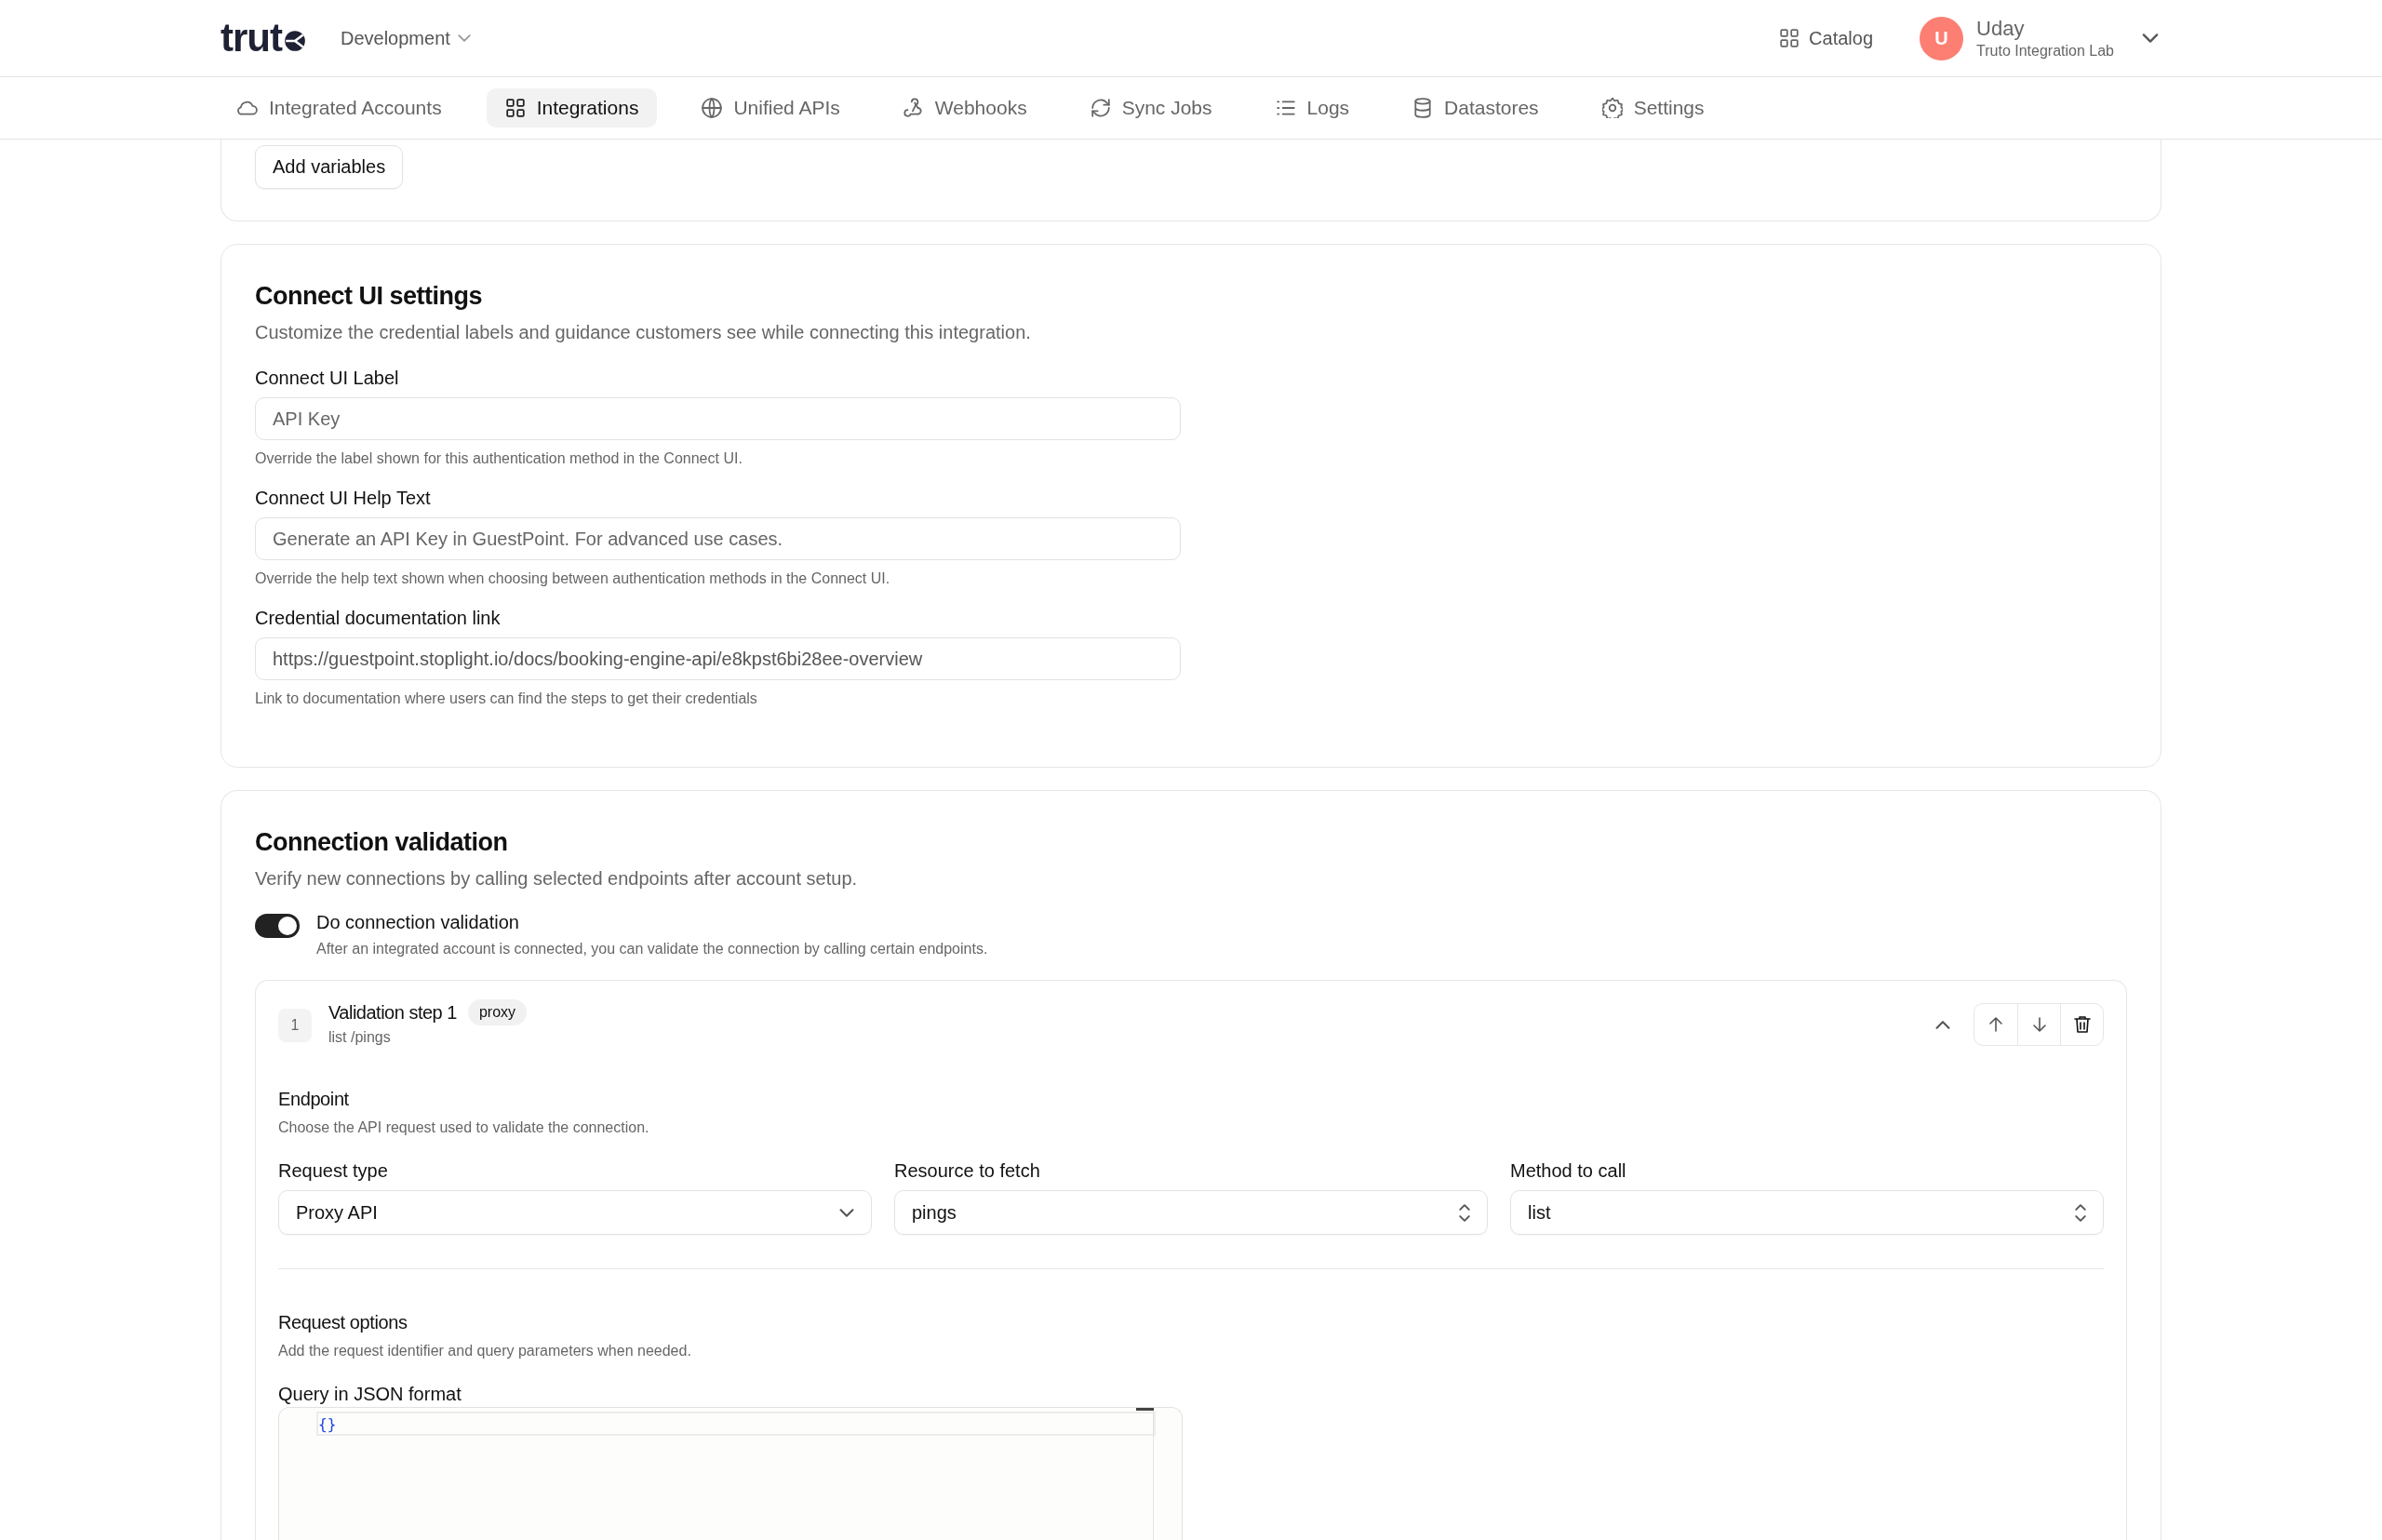  Describe the element at coordinates (1476, 108) in the screenshot. I see `nav-tab: Datastores` at that location.